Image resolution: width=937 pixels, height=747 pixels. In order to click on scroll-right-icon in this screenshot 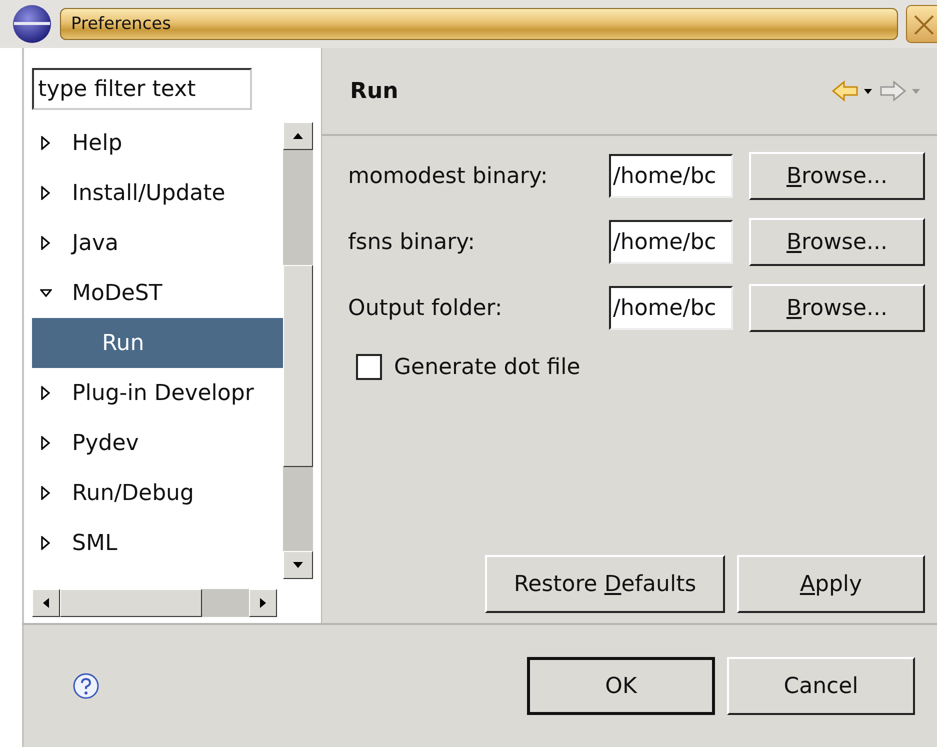, I will do `click(263, 603)`.